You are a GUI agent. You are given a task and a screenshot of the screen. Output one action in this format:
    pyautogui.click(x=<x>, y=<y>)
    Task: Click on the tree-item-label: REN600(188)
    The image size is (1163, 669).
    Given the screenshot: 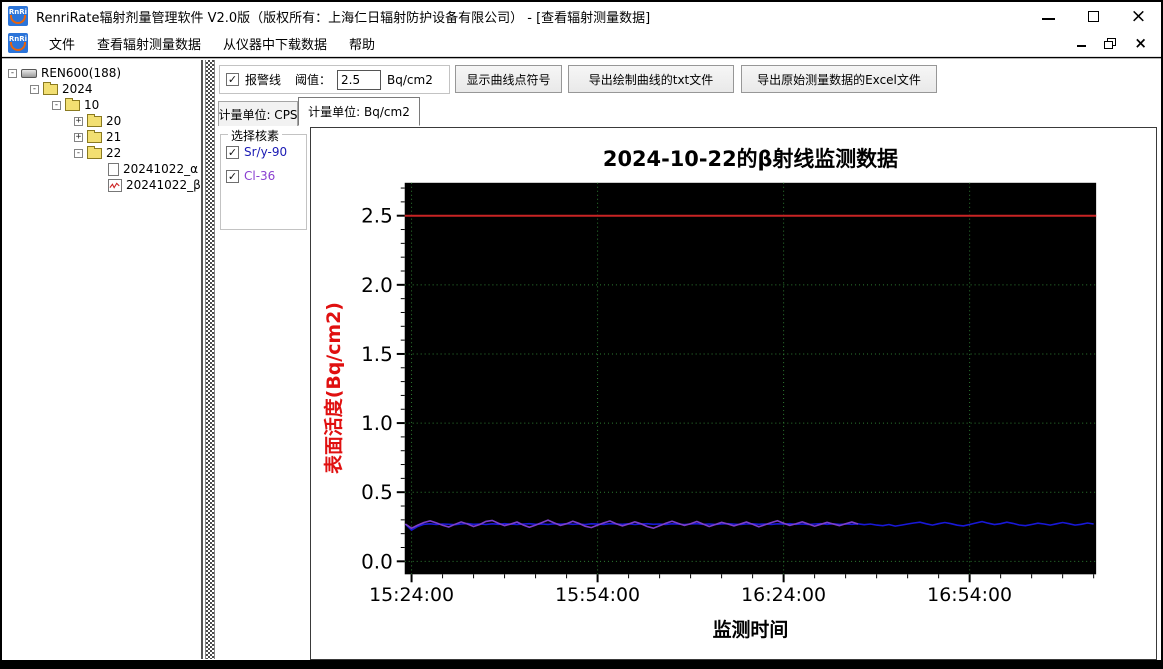 What is the action you would take?
    pyautogui.click(x=81, y=73)
    